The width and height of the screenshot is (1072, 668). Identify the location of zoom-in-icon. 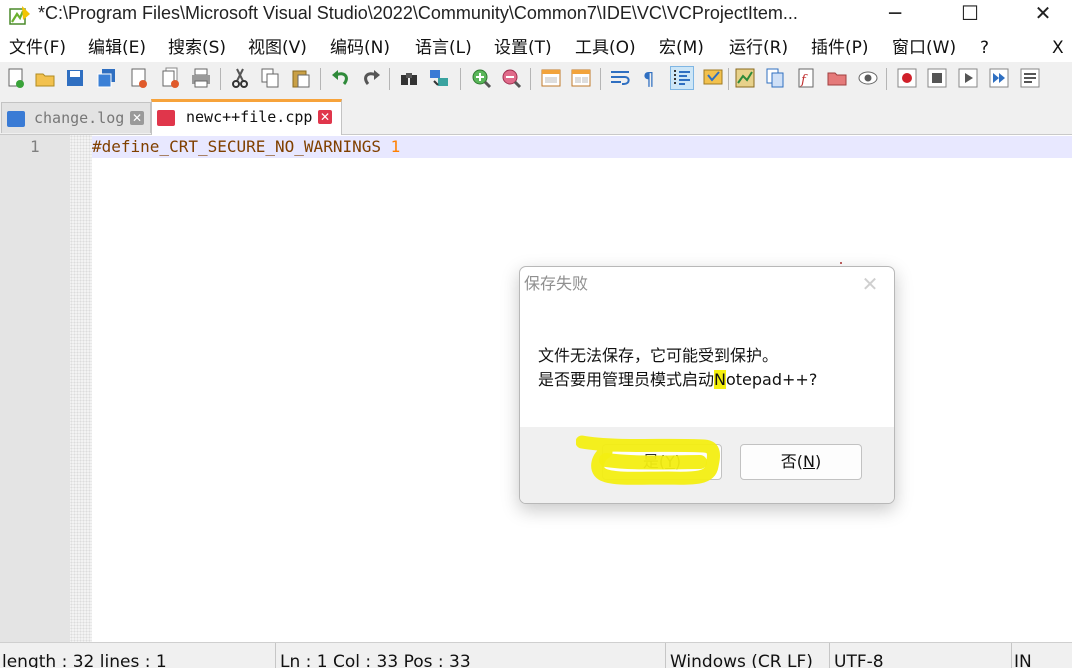
(481, 78).